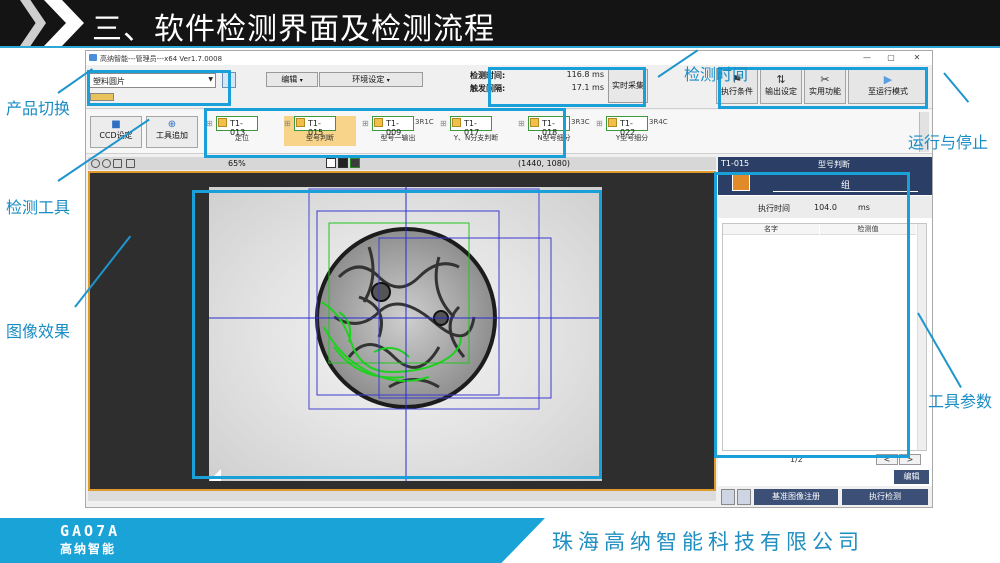 This screenshot has height=563, width=1000. I want to click on register-reference-button: 基准图像注册, so click(796, 497).